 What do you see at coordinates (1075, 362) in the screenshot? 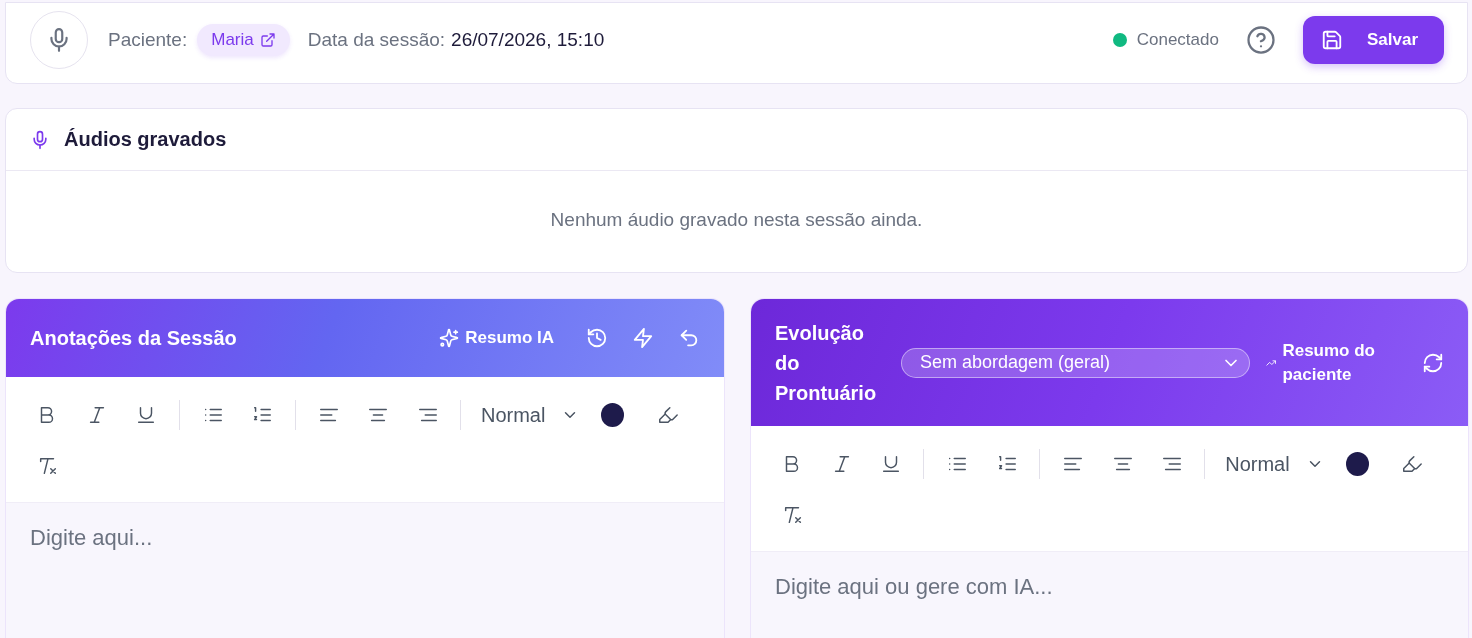
I see `approach-select: Sem abordagem (geral)` at bounding box center [1075, 362].